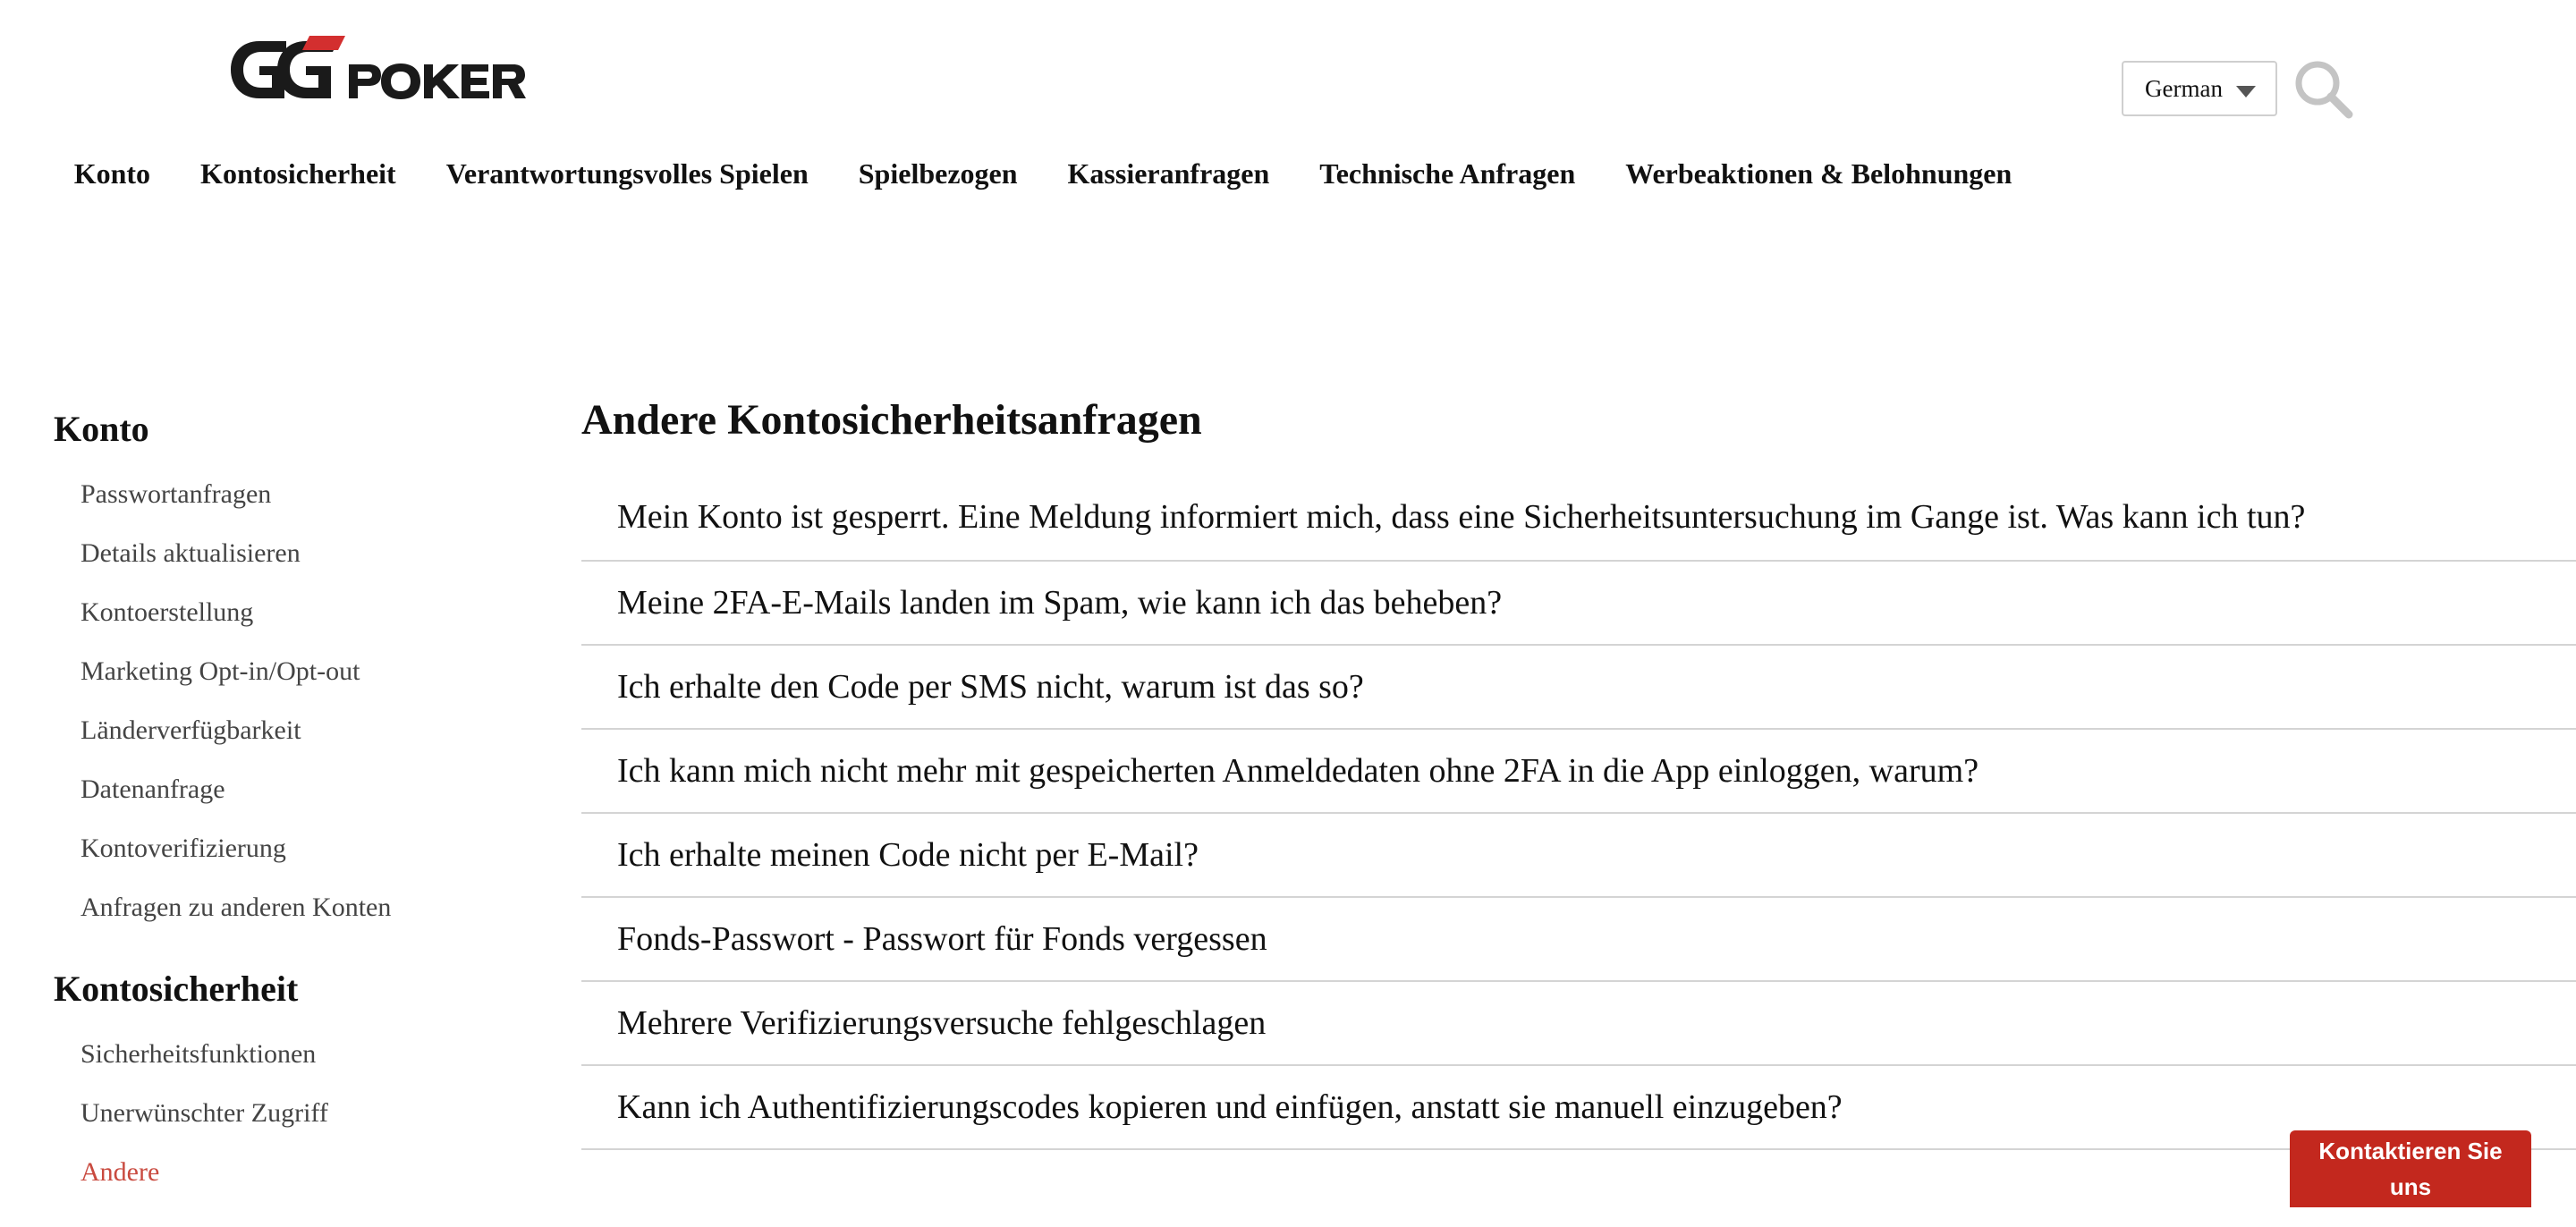  I want to click on language-select-value: German, so click(2184, 88).